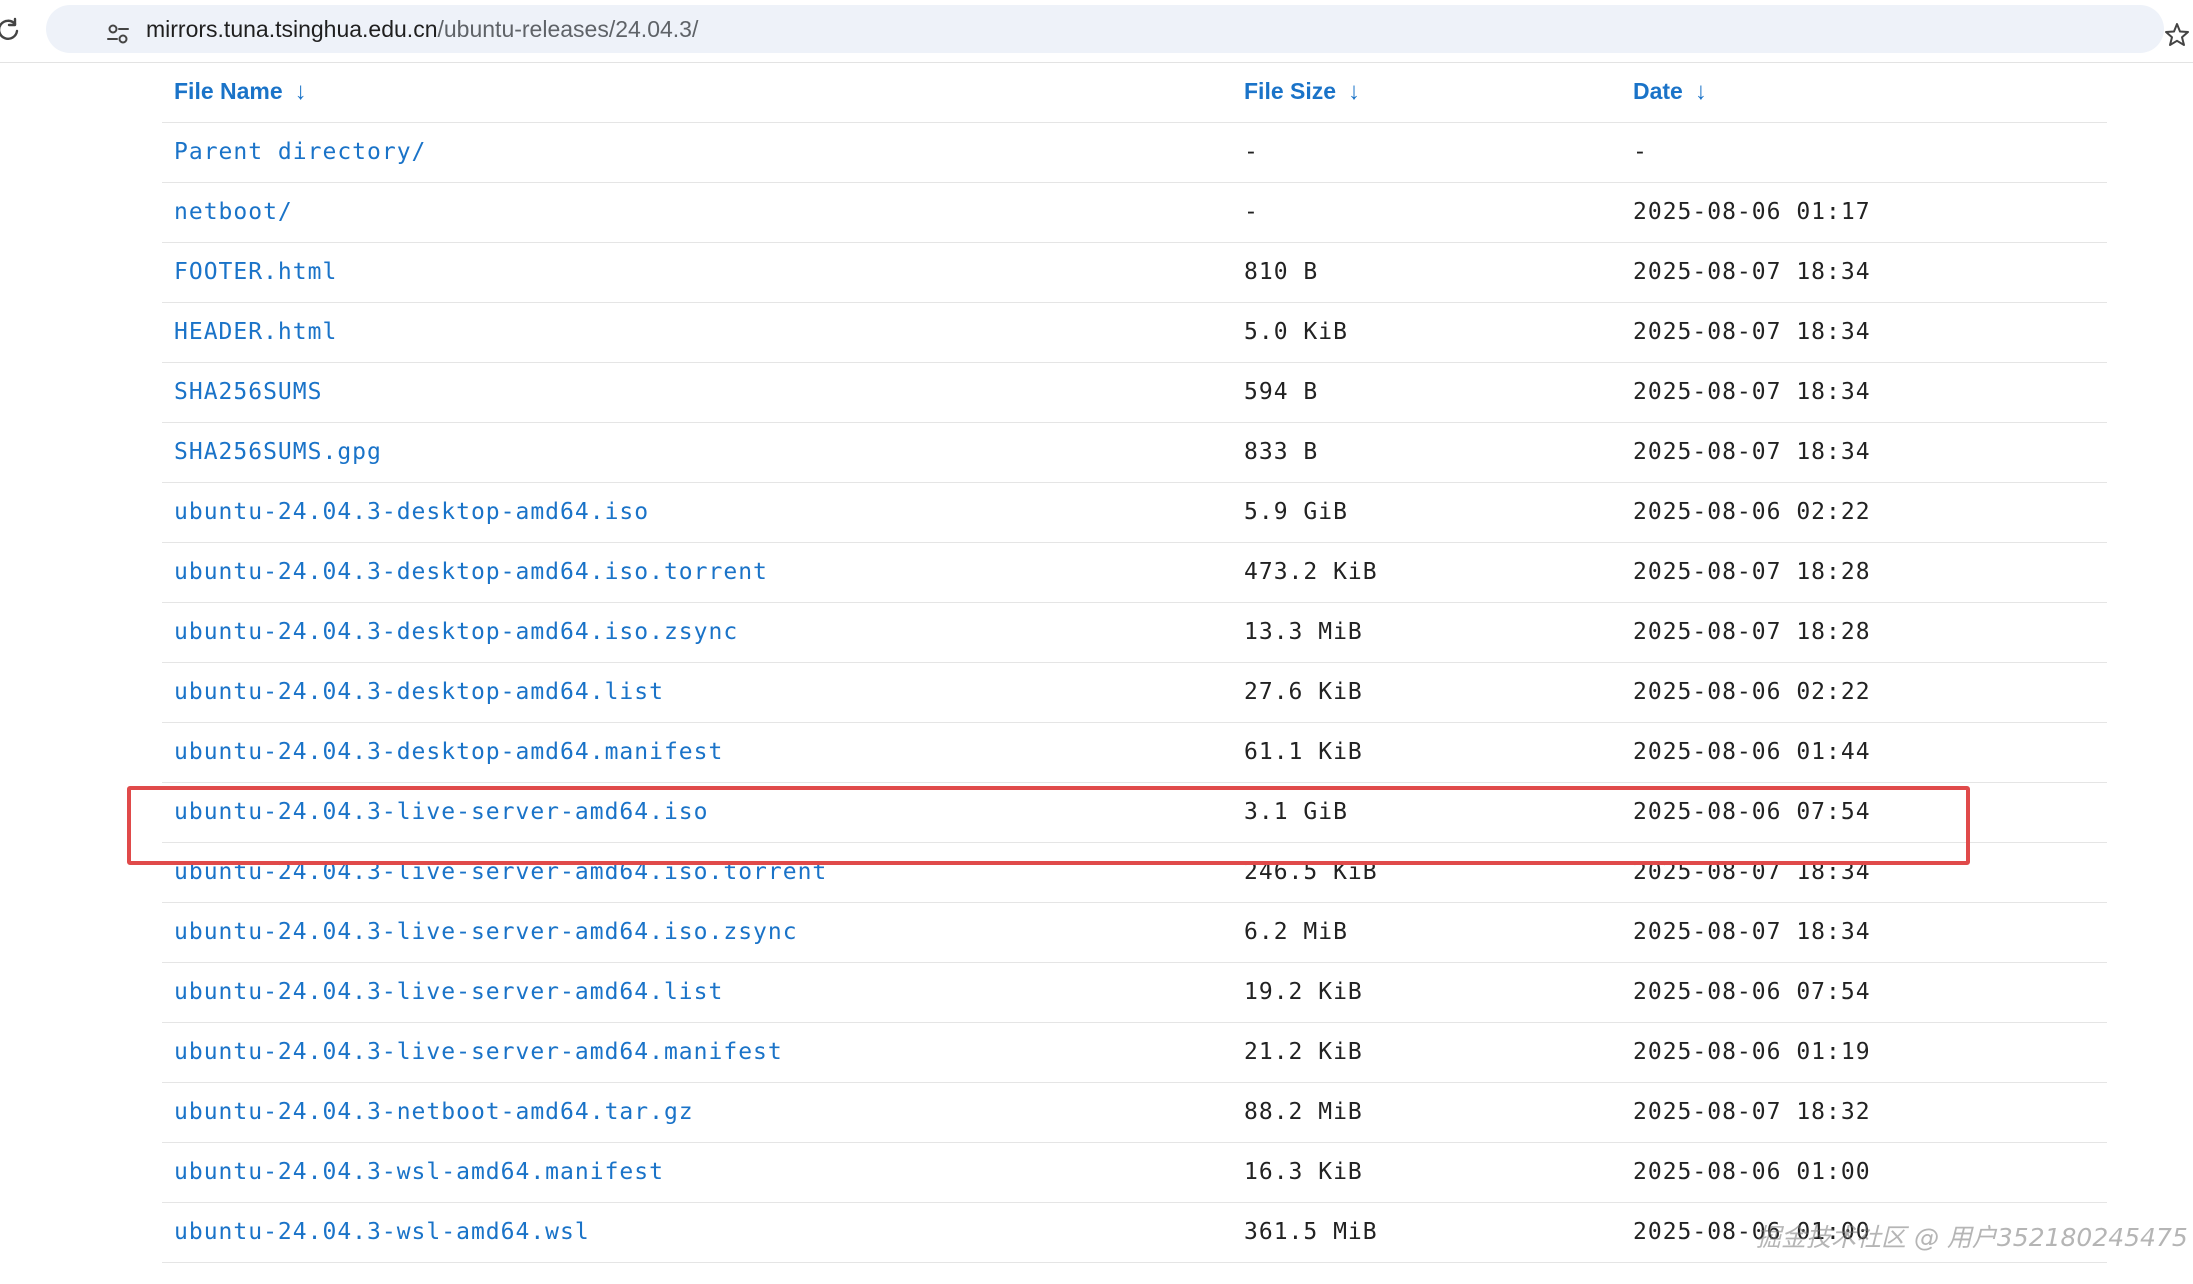 Image resolution: width=2193 pixels, height=1284 pixels. I want to click on file-link: SHA256SUMS, so click(248, 392).